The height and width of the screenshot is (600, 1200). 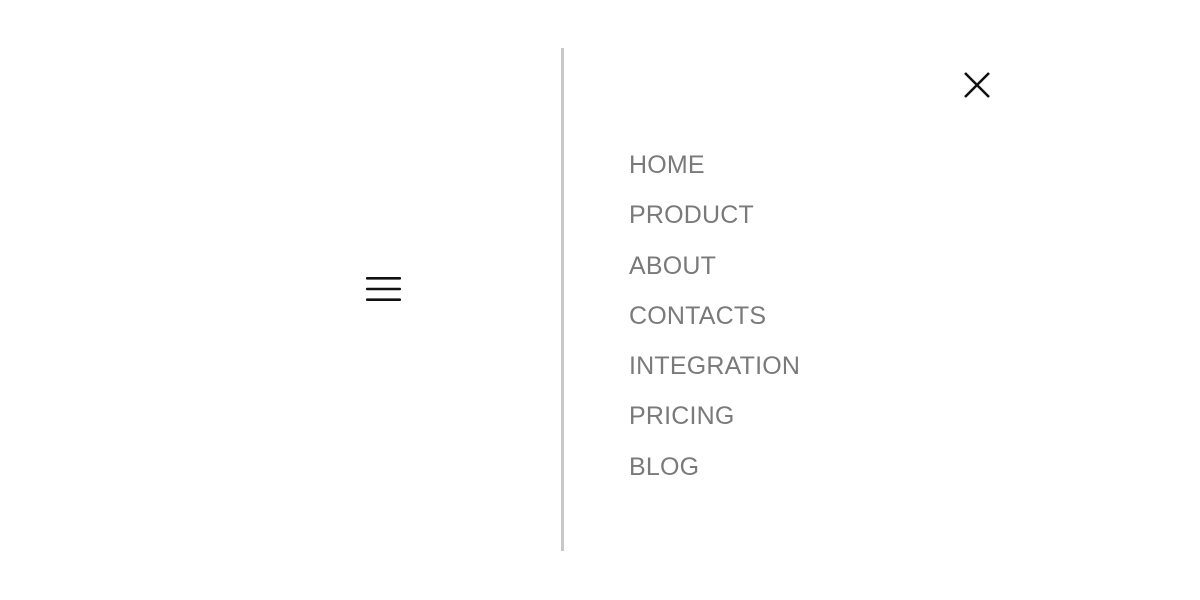 I want to click on menu-item-contacts: CONTACTS, so click(x=714, y=316).